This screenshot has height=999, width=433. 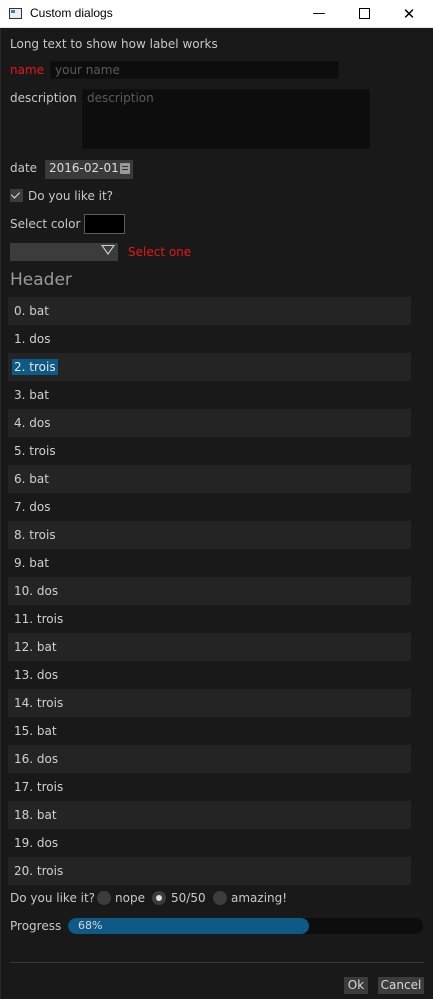 What do you see at coordinates (209, 619) in the screenshot?
I see `list-item: 11. trois` at bounding box center [209, 619].